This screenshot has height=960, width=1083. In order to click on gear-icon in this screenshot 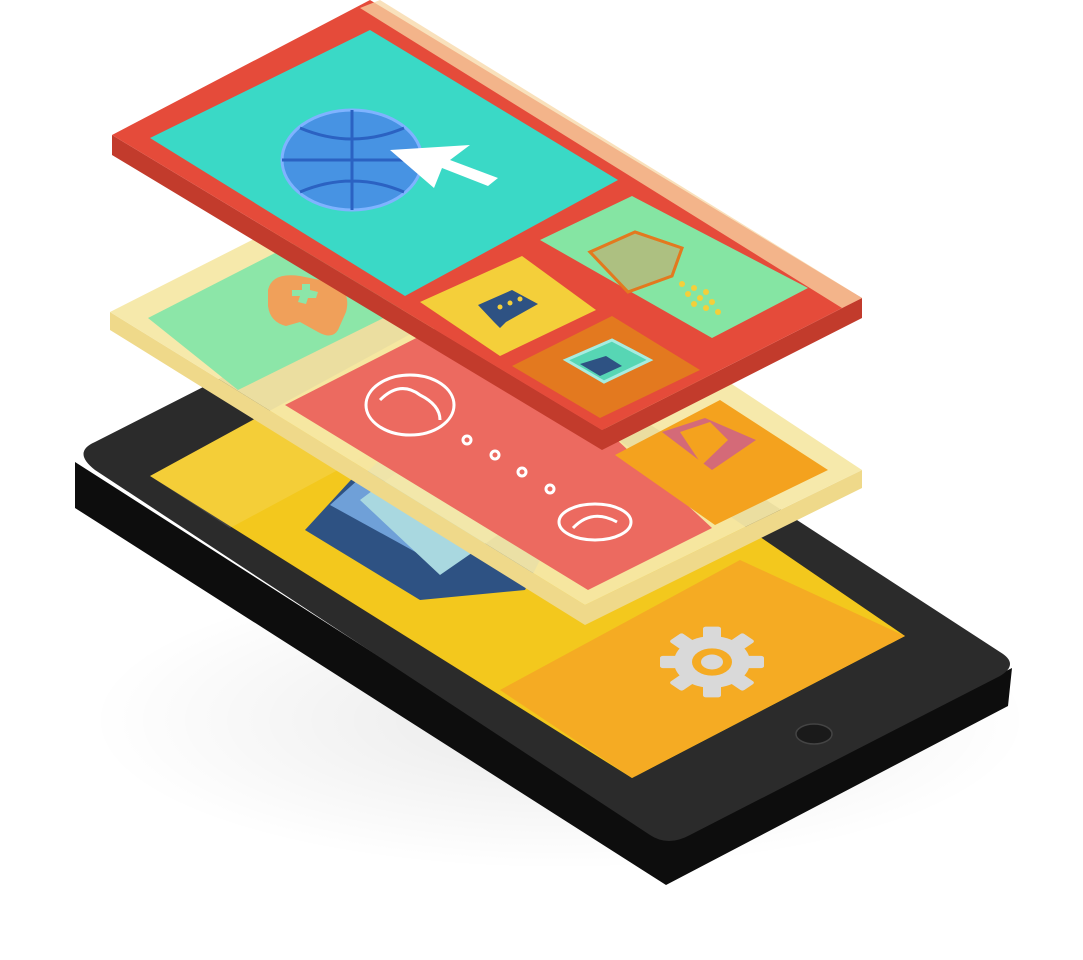, I will do `click(712, 662)`.